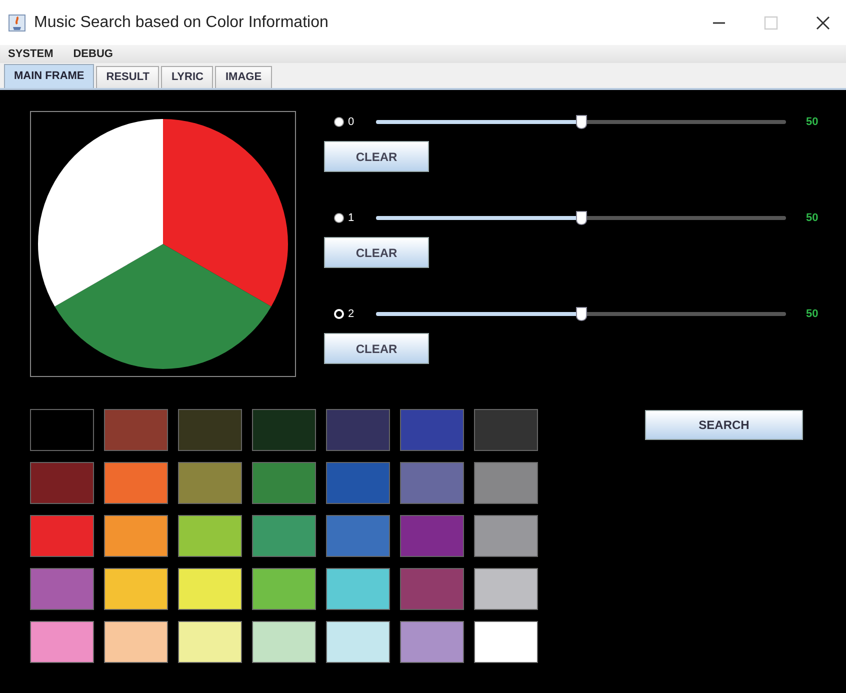  I want to click on maximize-icon, so click(771, 23).